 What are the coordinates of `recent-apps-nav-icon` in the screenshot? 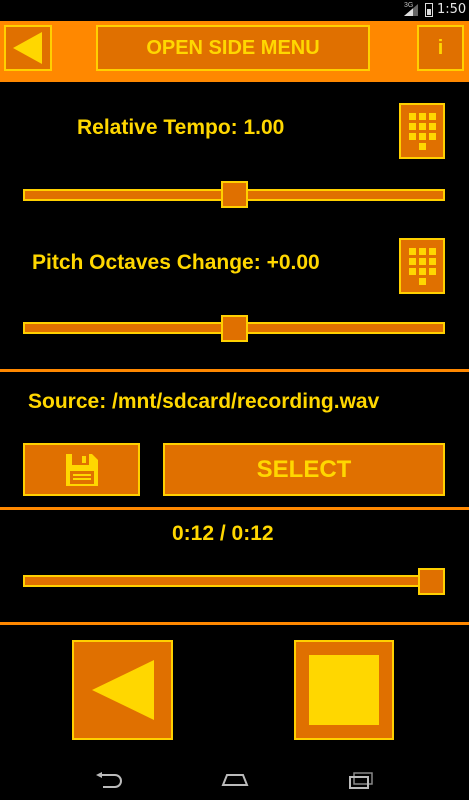 It's located at (361, 780).